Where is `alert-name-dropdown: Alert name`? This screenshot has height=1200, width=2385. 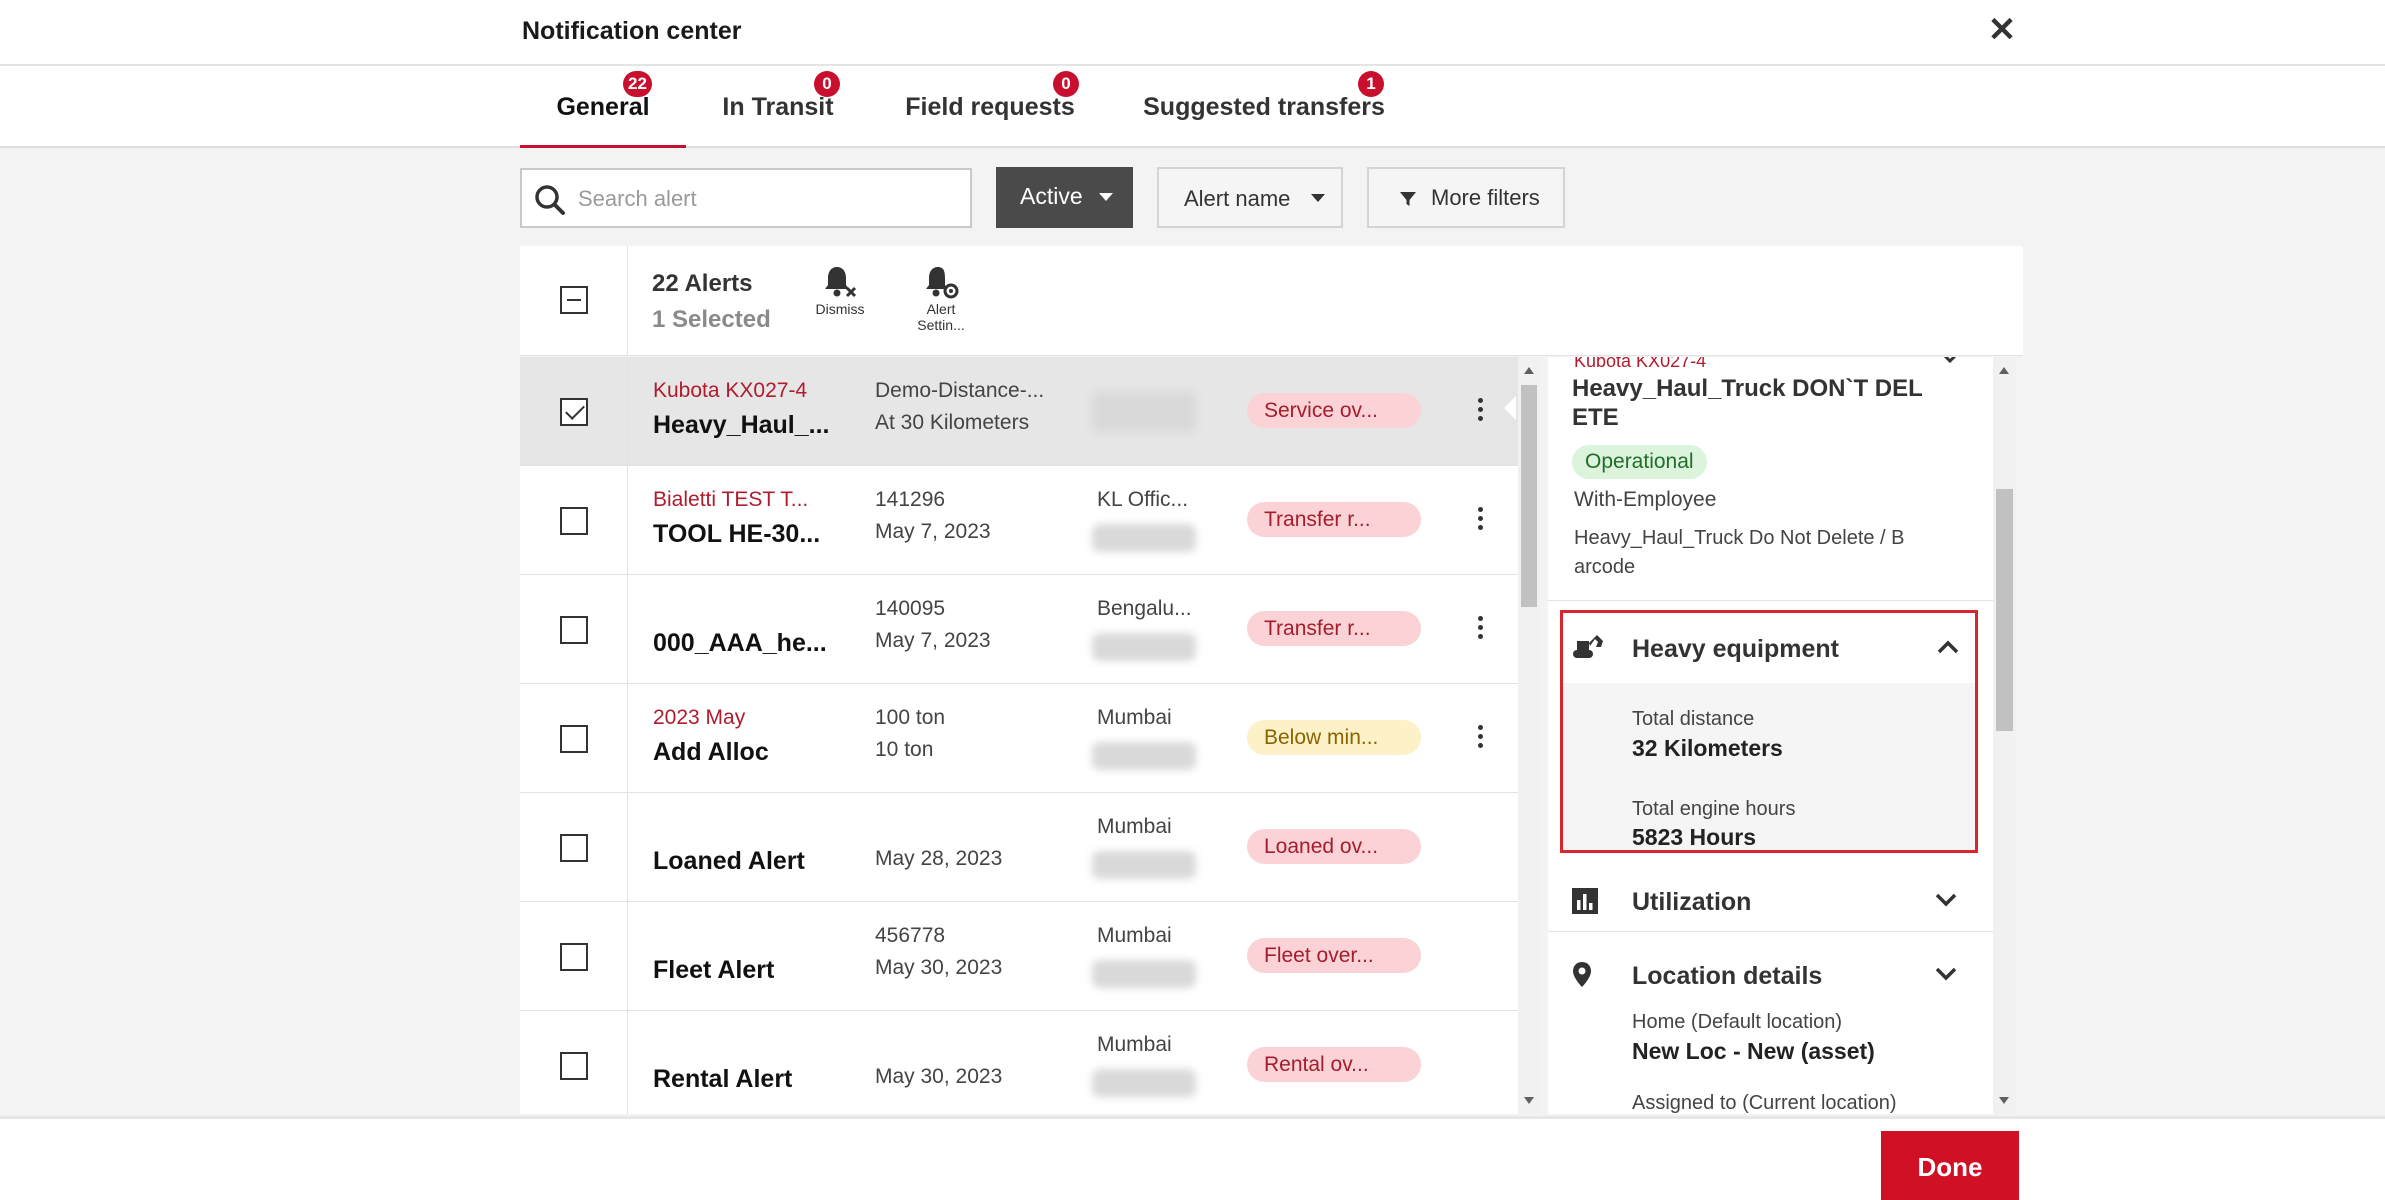 alert-name-dropdown: Alert name is located at coordinates (1250, 197).